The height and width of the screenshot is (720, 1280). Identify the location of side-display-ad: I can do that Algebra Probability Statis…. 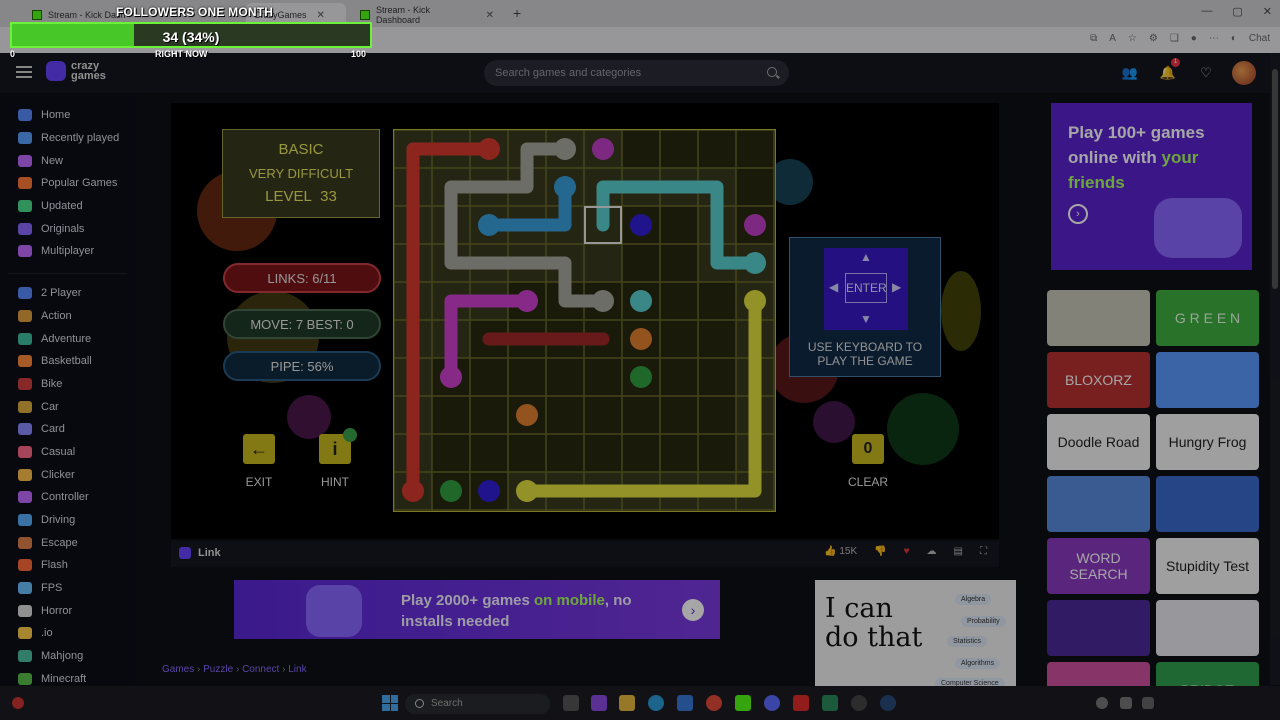
(915, 633).